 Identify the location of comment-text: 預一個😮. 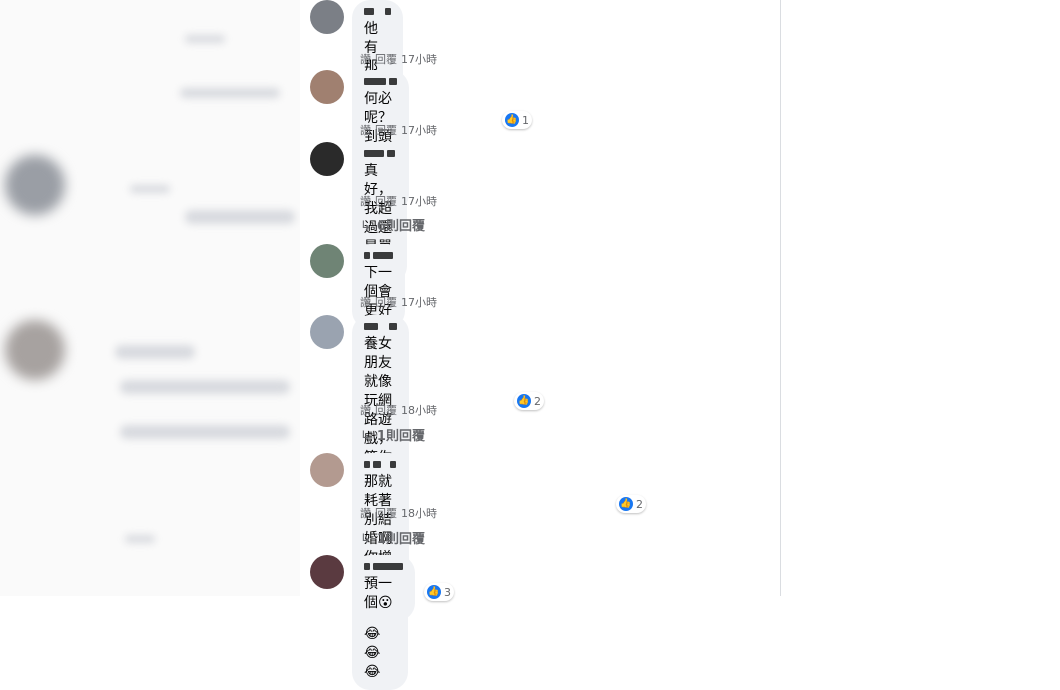
(378, 593).